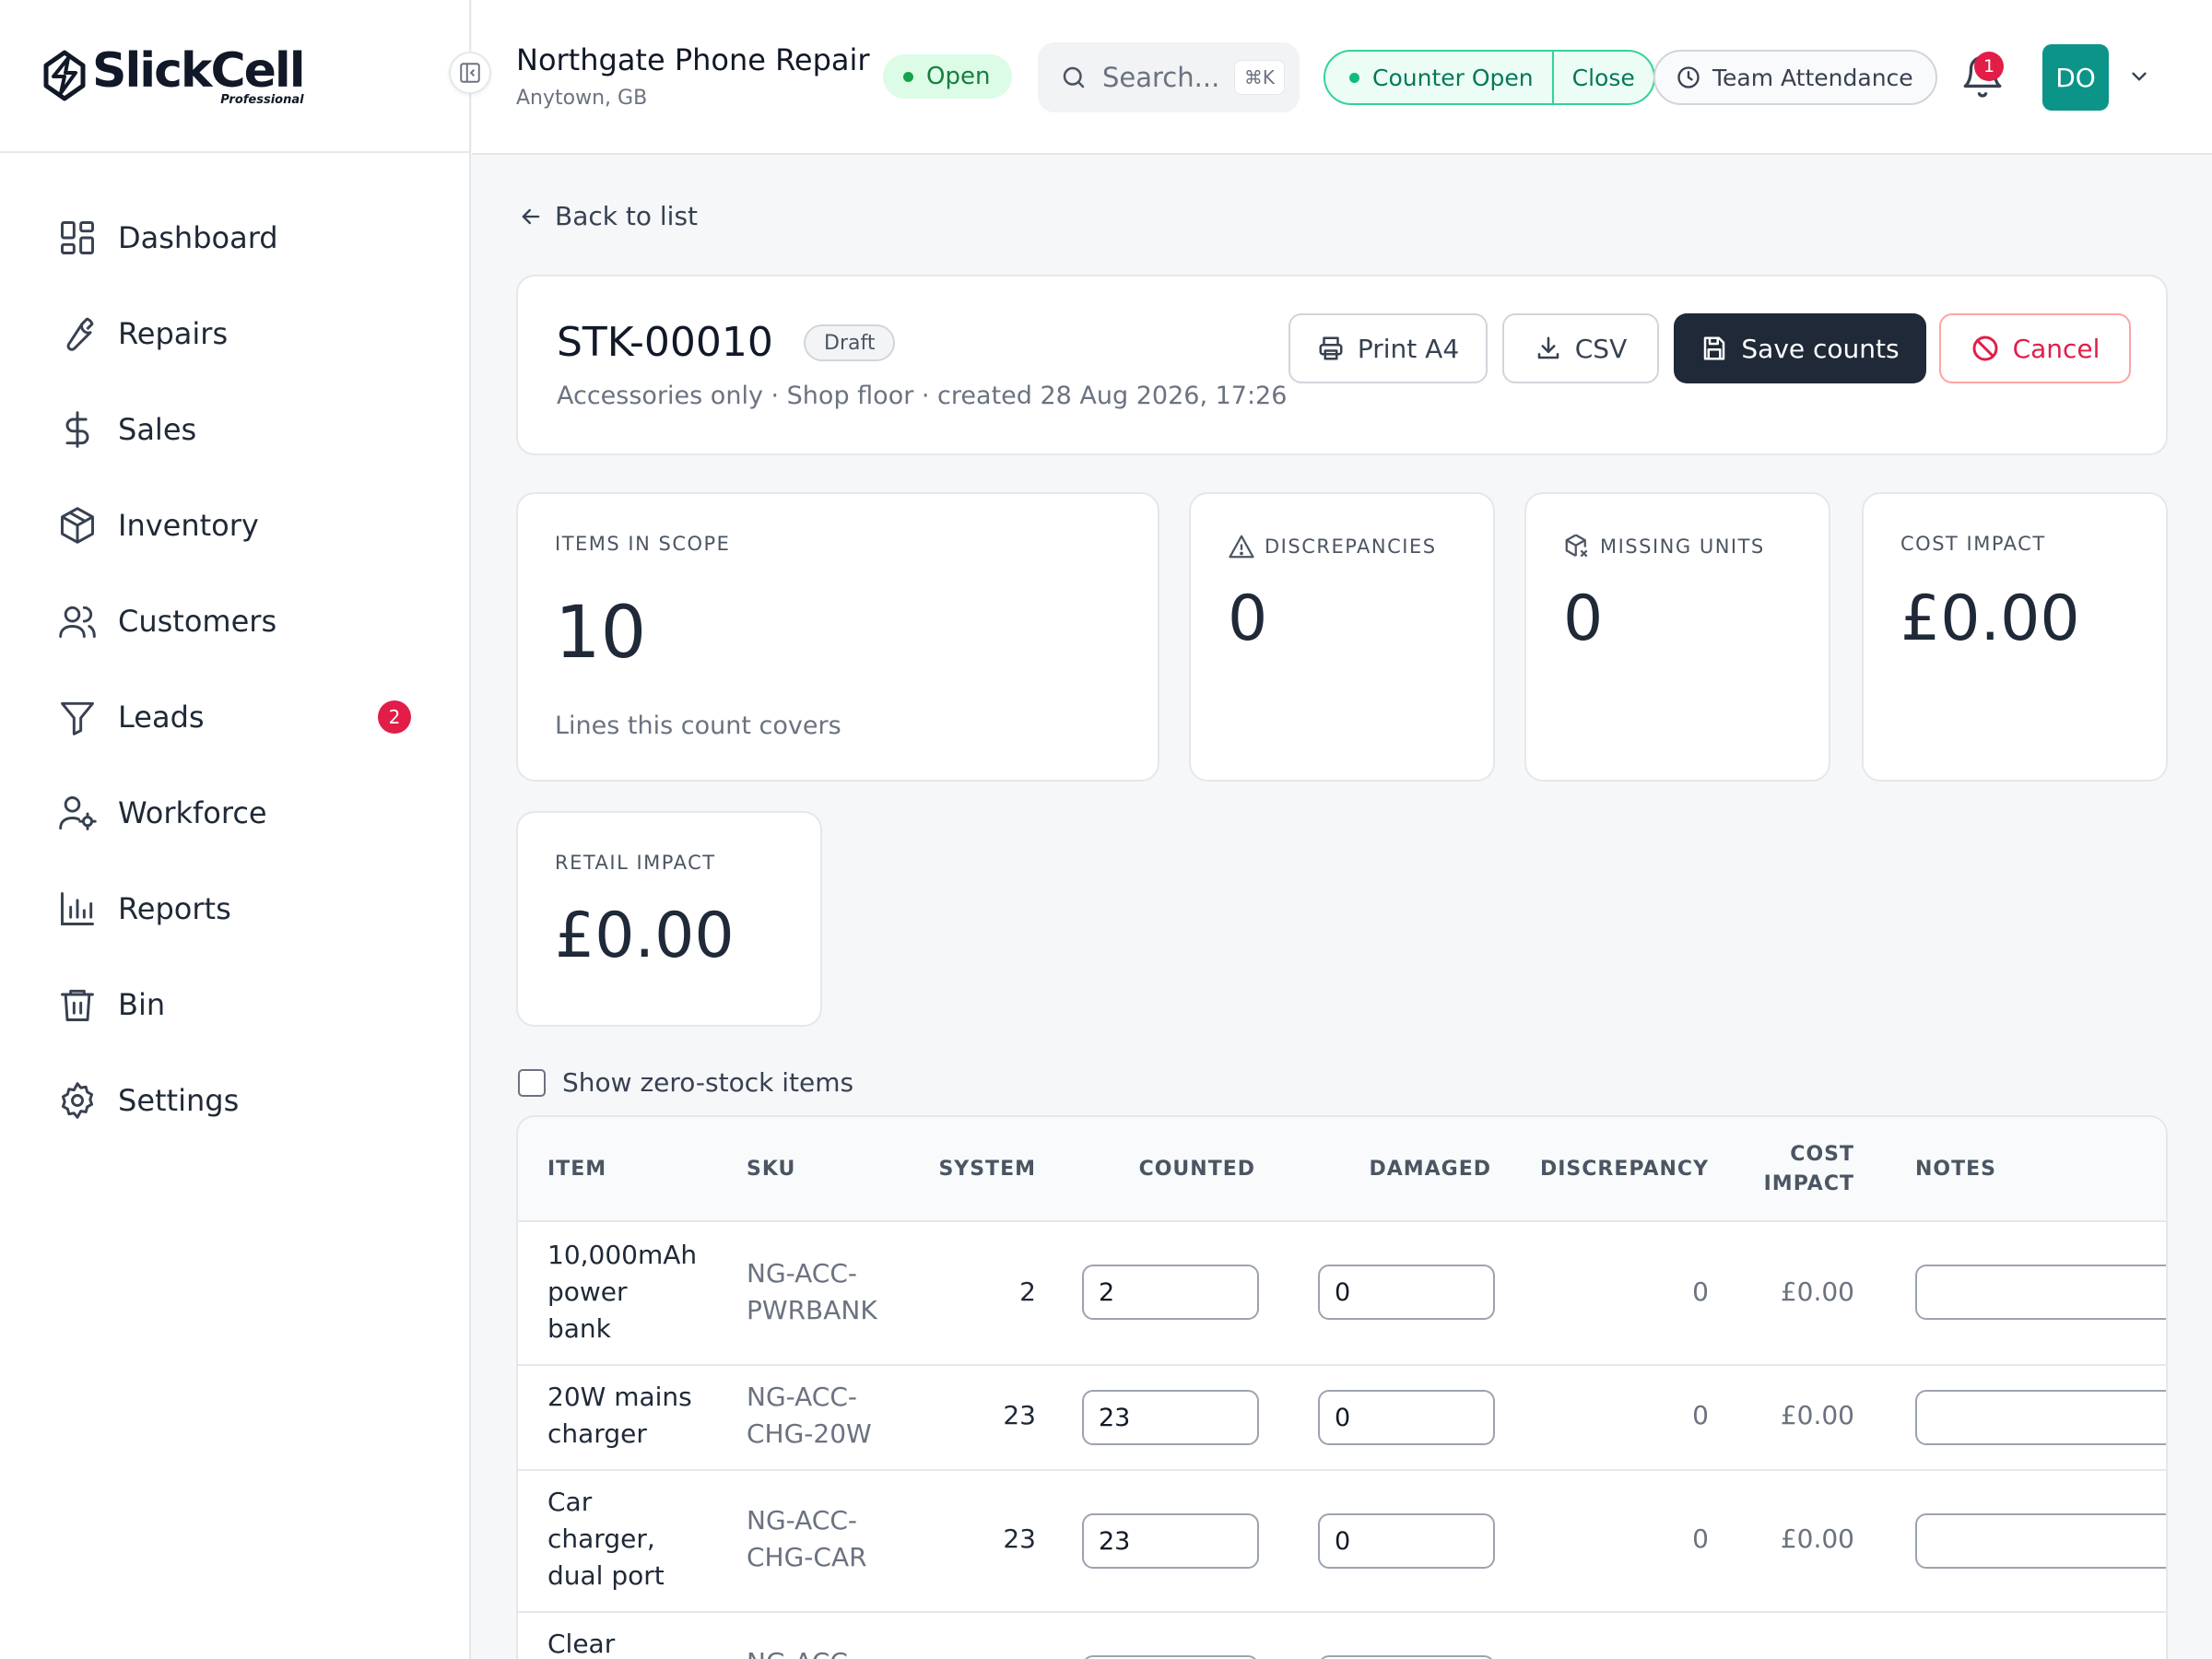 This screenshot has height=1659, width=2212. Describe the element at coordinates (771, 1169) in the screenshot. I see `column-header-sku: SKU` at that location.